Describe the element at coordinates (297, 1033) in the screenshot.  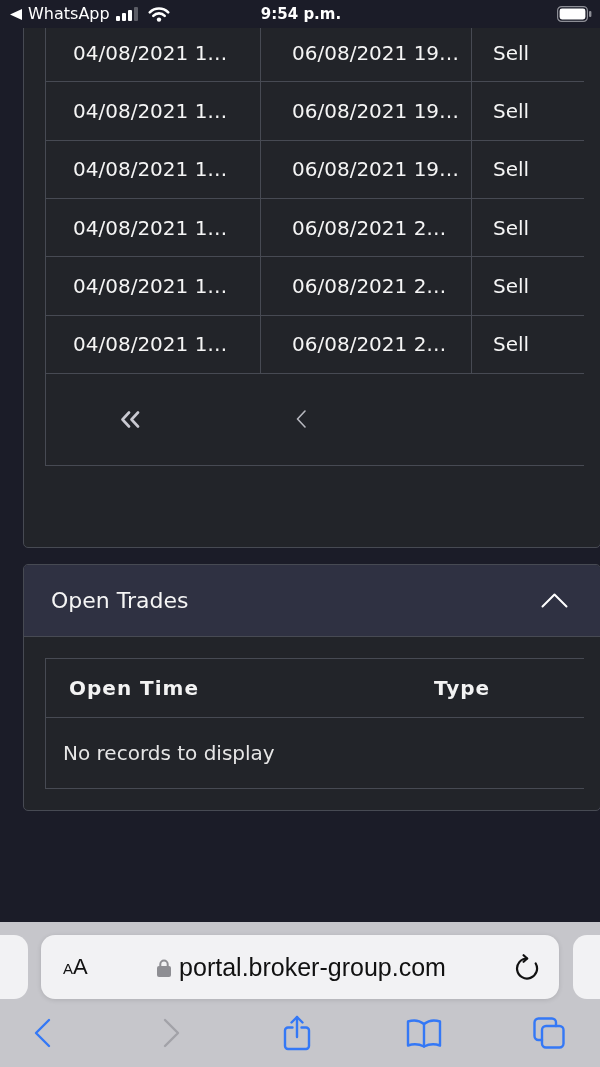
I see `share-icon` at that location.